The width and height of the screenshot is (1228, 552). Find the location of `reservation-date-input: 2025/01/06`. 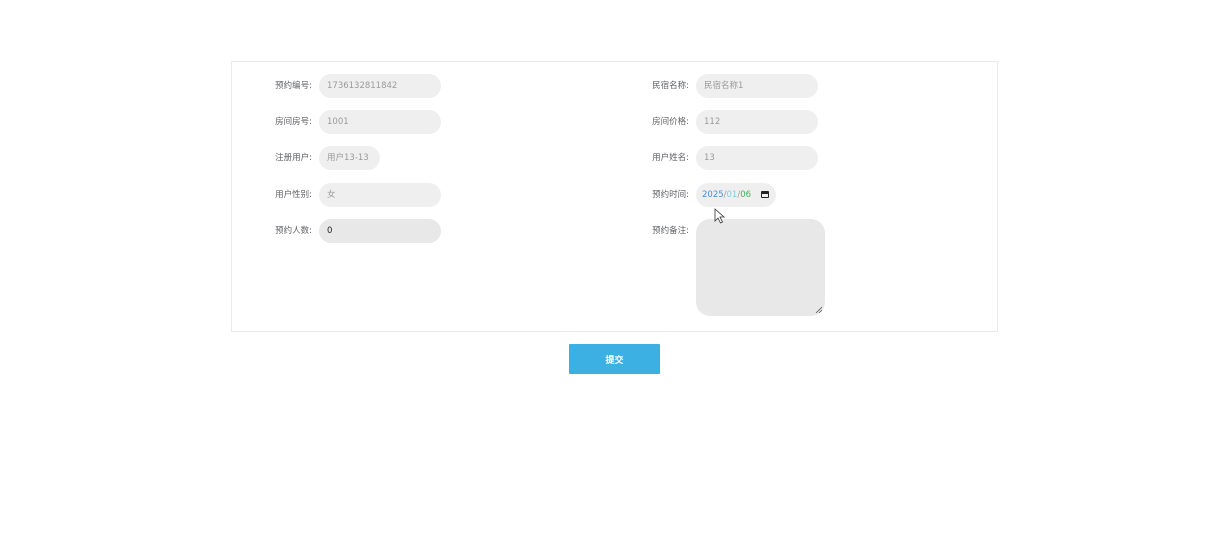

reservation-date-input: 2025/01/06 is located at coordinates (736, 195).